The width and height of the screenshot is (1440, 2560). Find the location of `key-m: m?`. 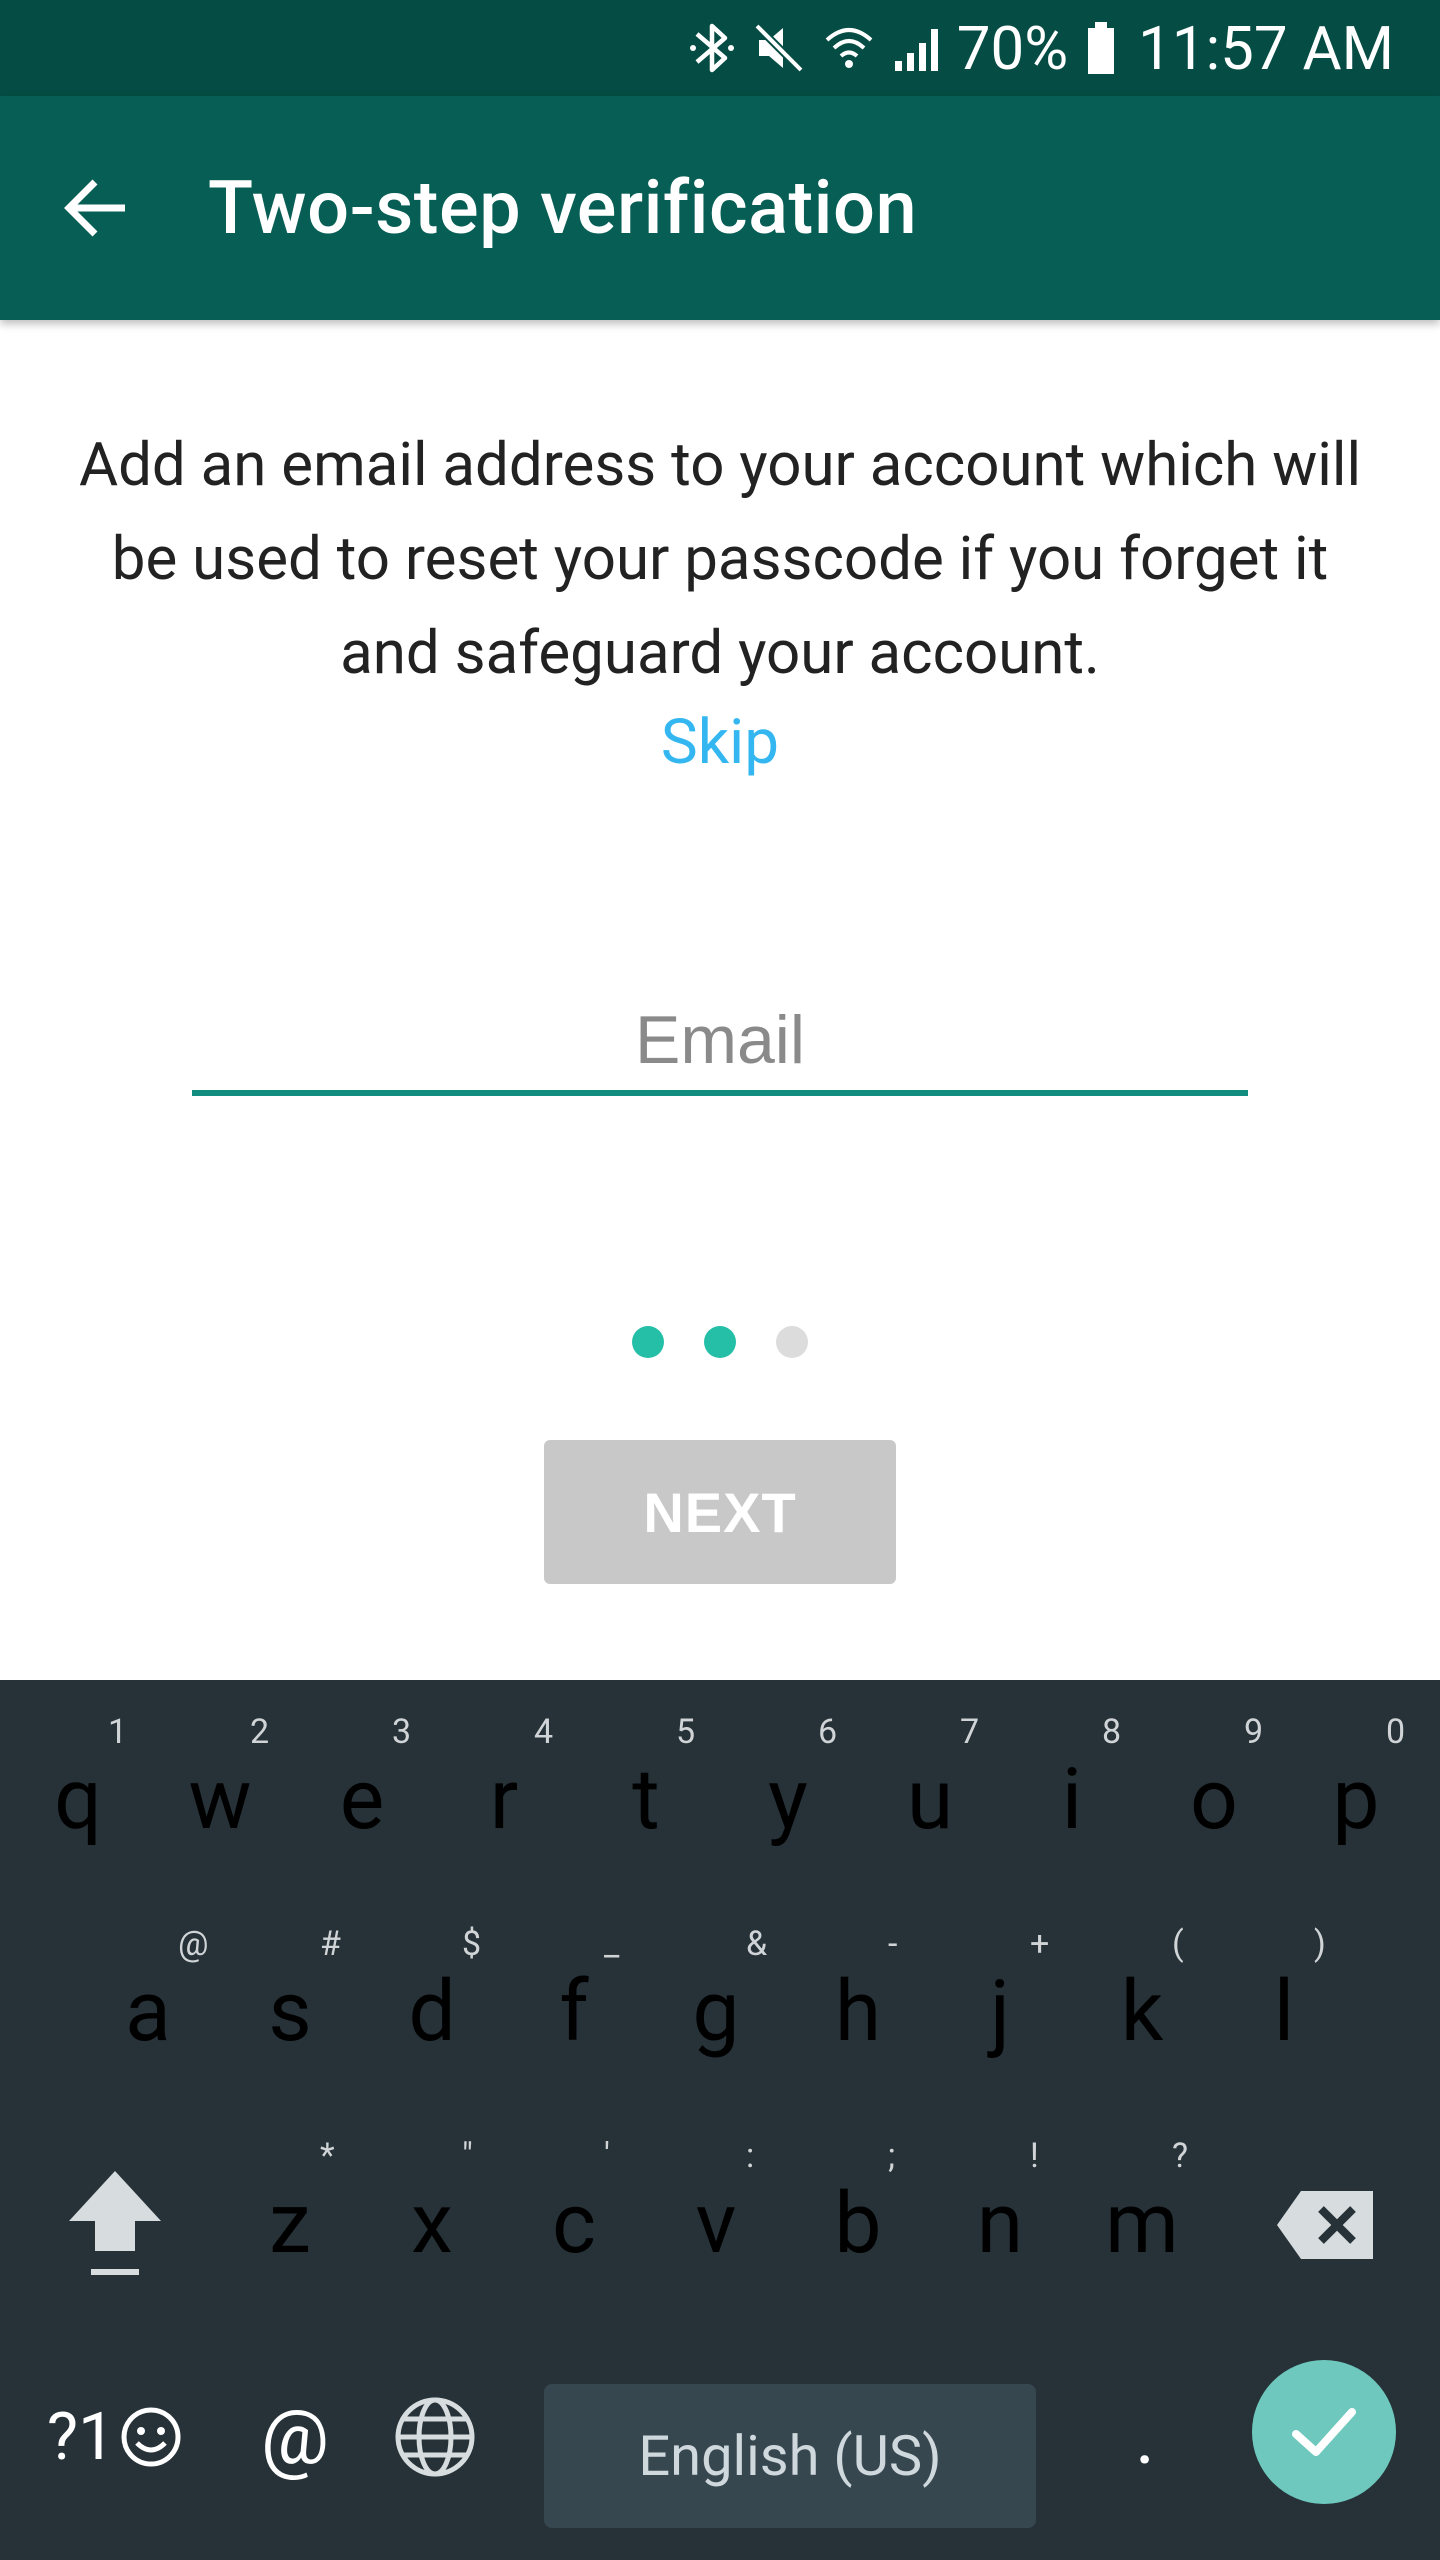

key-m: m? is located at coordinates (1142, 2215).